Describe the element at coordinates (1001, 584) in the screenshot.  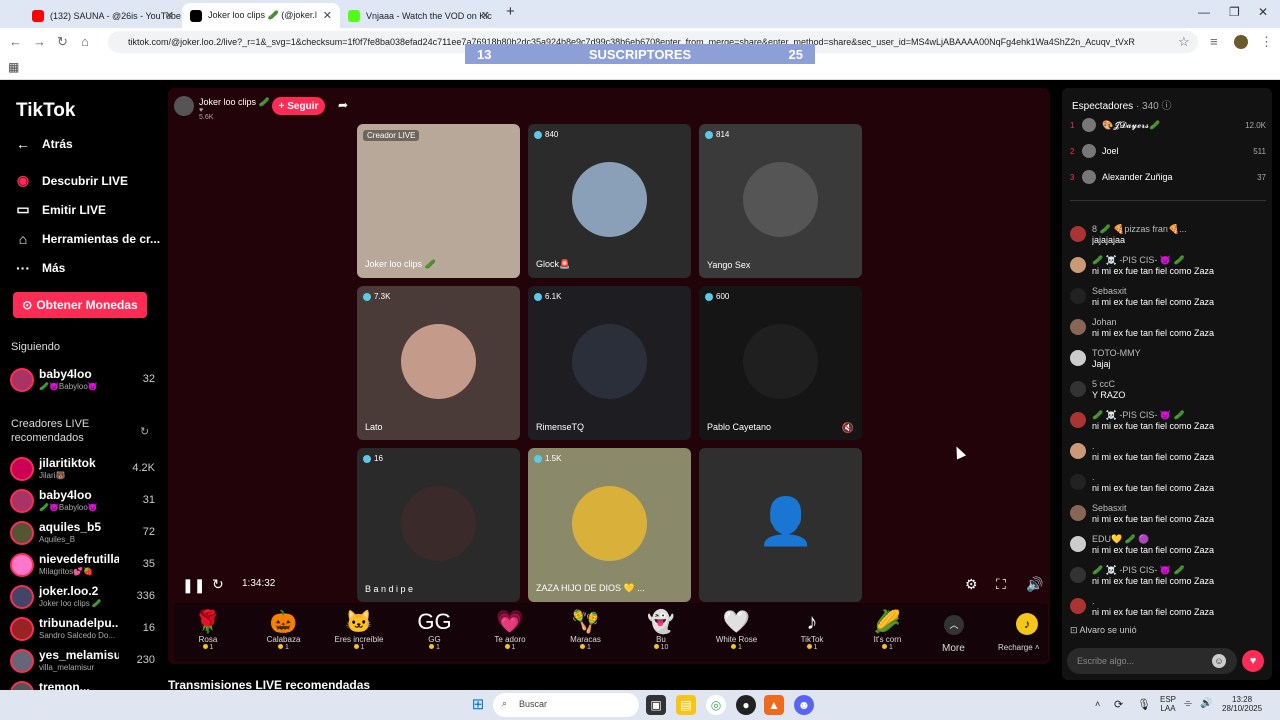
I see `fullscreen-icon: ⛶` at that location.